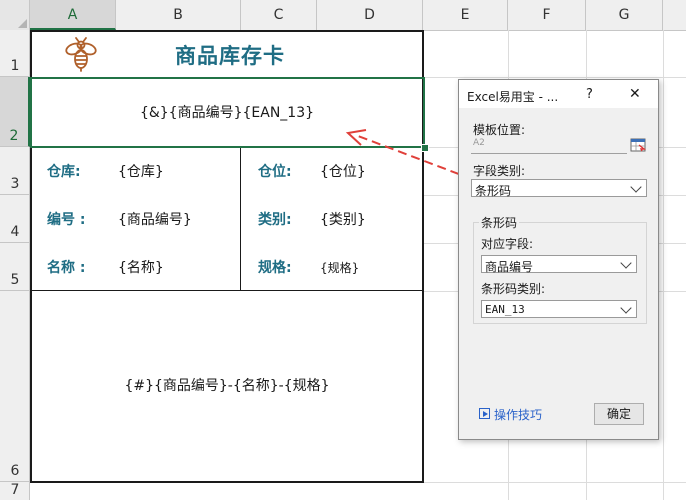 The height and width of the screenshot is (500, 686). What do you see at coordinates (559, 309) in the screenshot?
I see `barcode-type-select: EAN_13` at bounding box center [559, 309].